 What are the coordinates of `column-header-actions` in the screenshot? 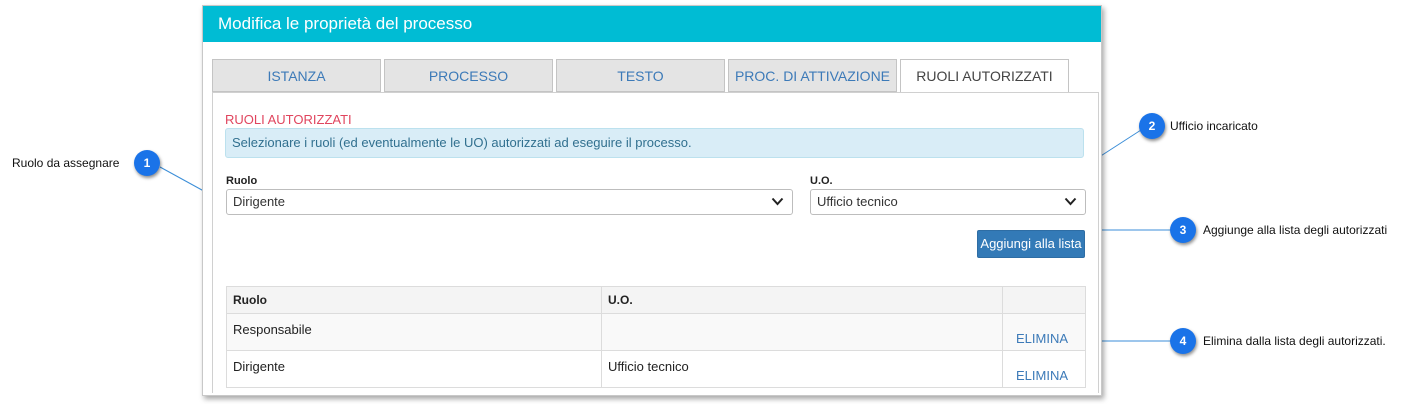 It's located at (1044, 300).